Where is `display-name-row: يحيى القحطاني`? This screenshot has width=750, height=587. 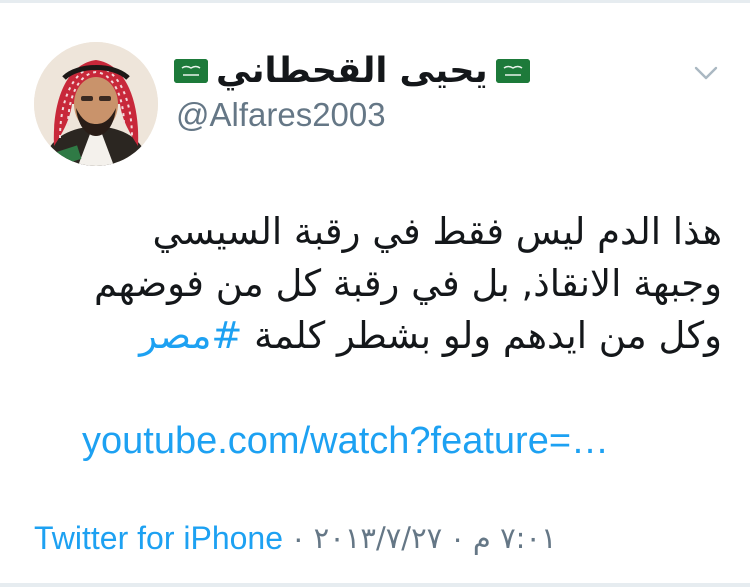 display-name-row: يحيى القحطاني is located at coordinates (352, 71).